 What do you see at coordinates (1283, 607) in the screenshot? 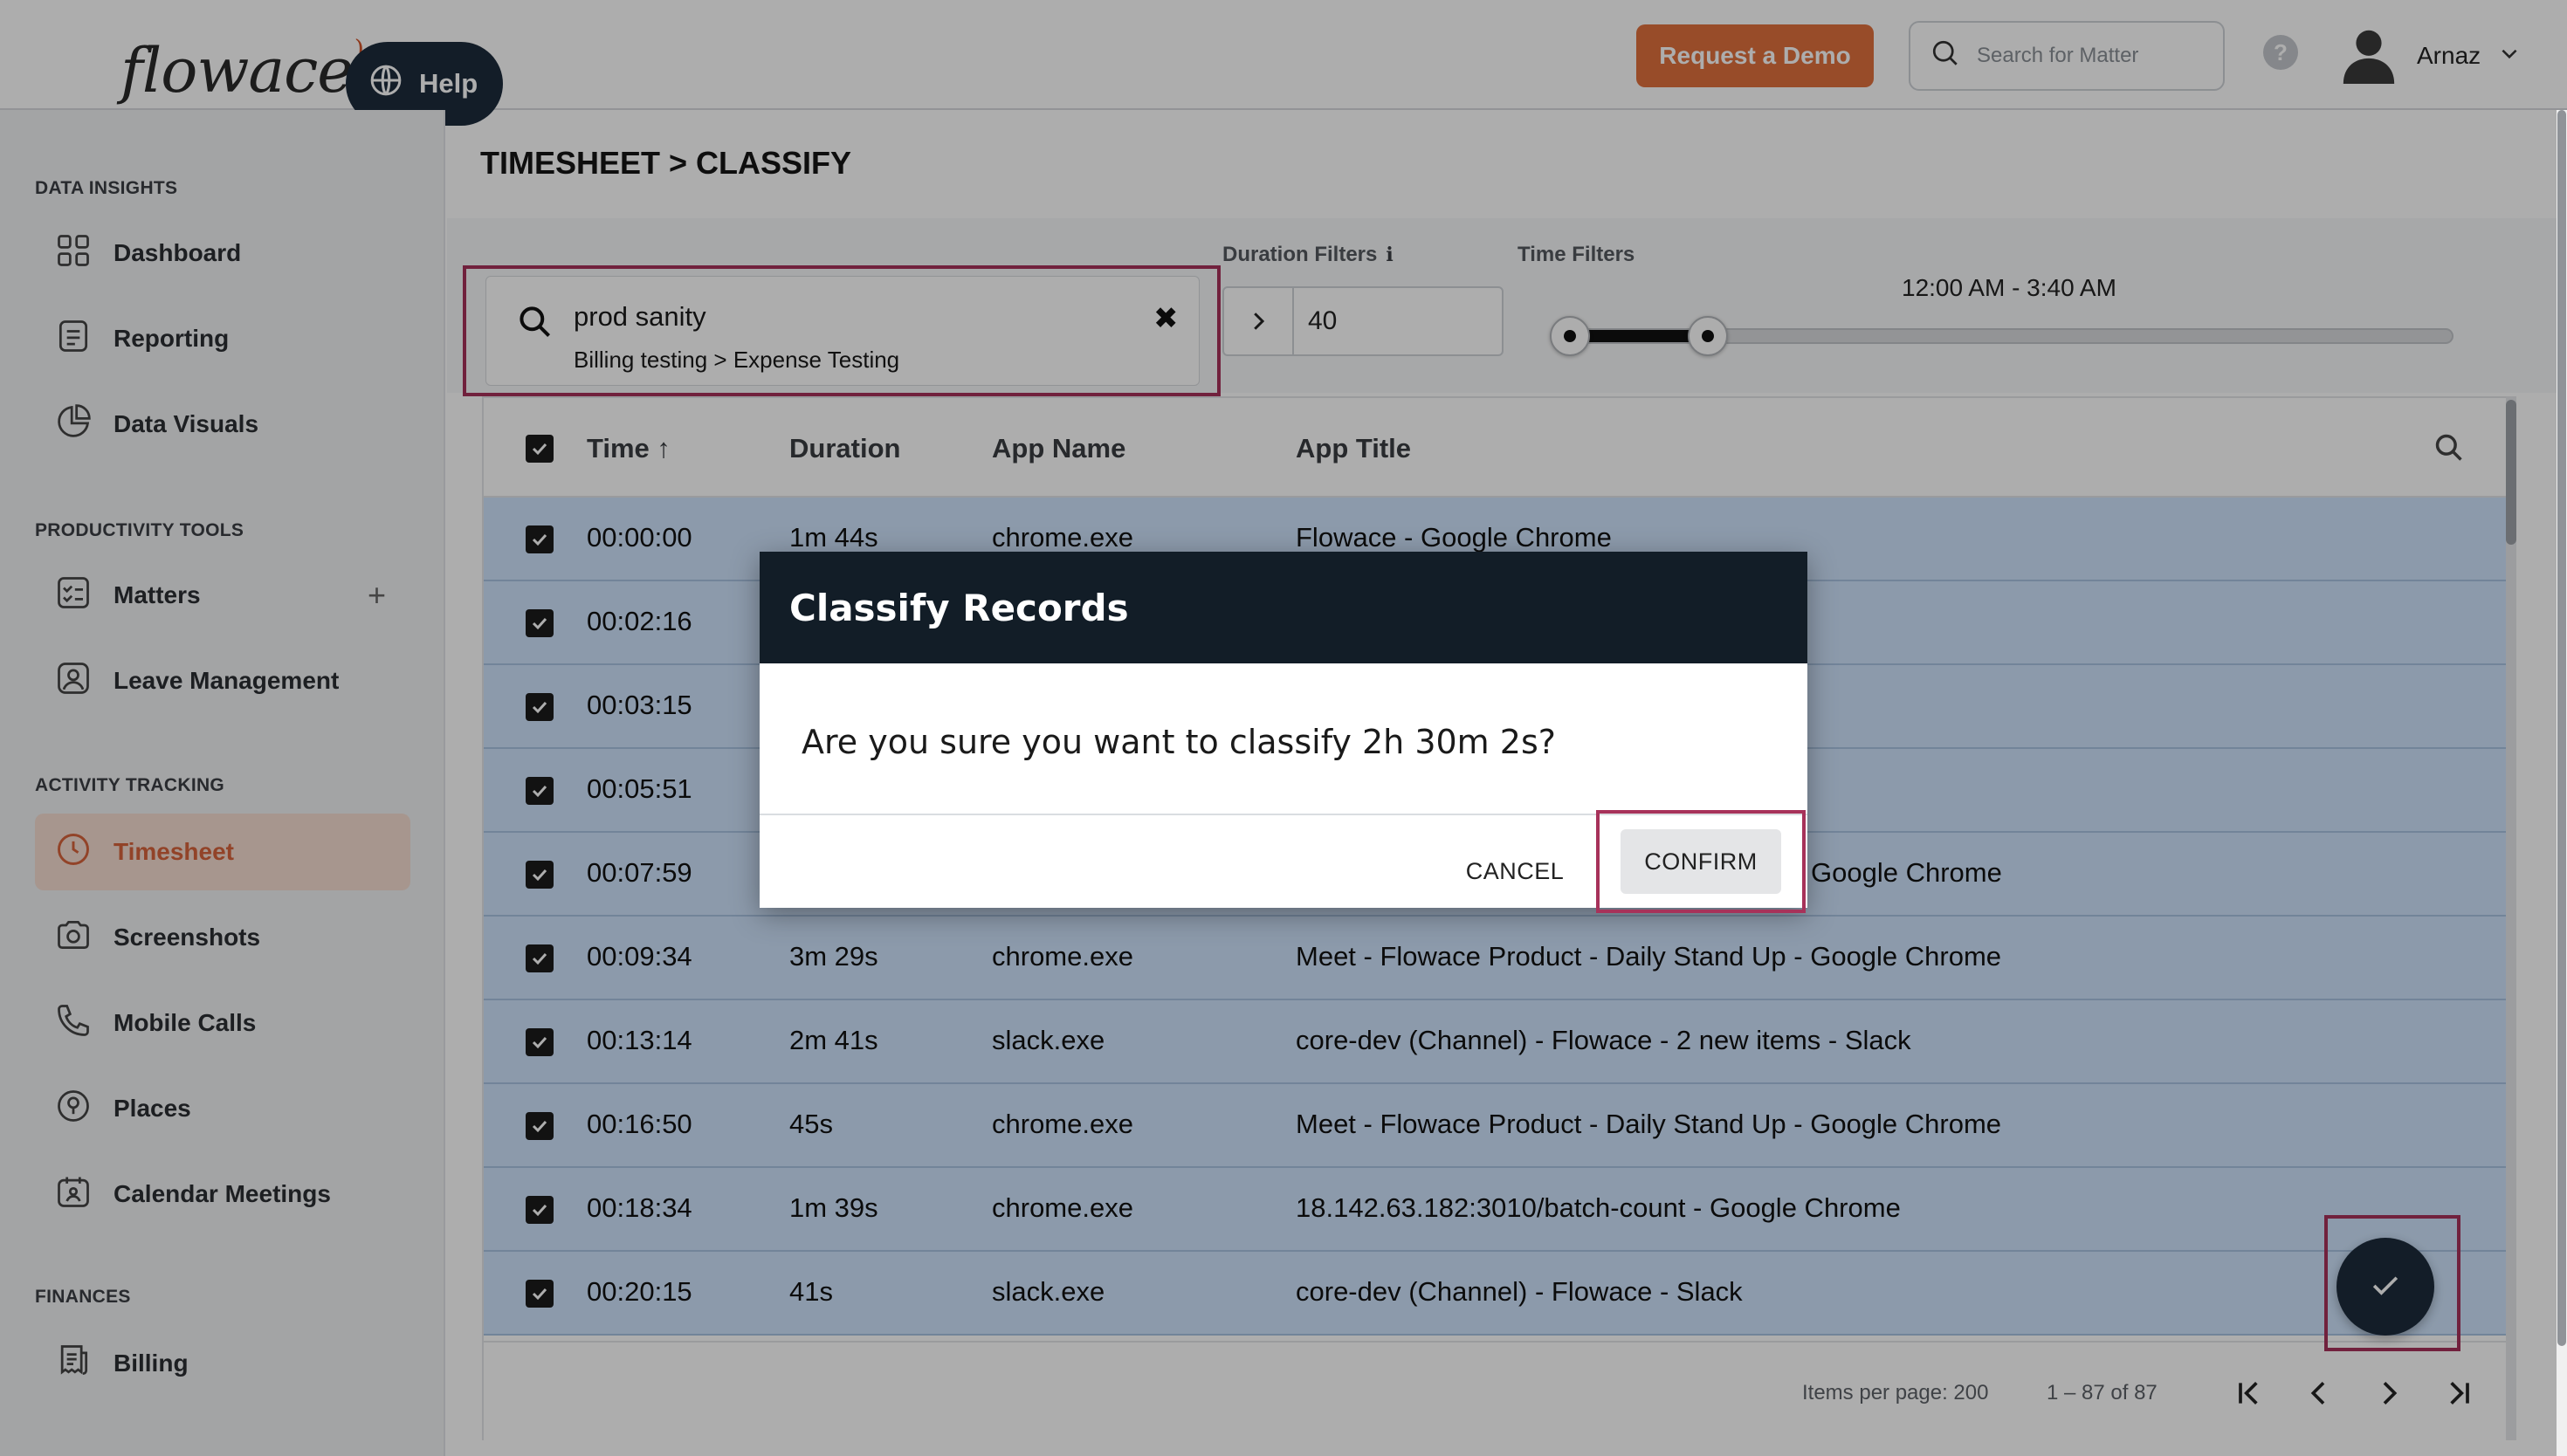
I see `dialog-title: Classify Records` at bounding box center [1283, 607].